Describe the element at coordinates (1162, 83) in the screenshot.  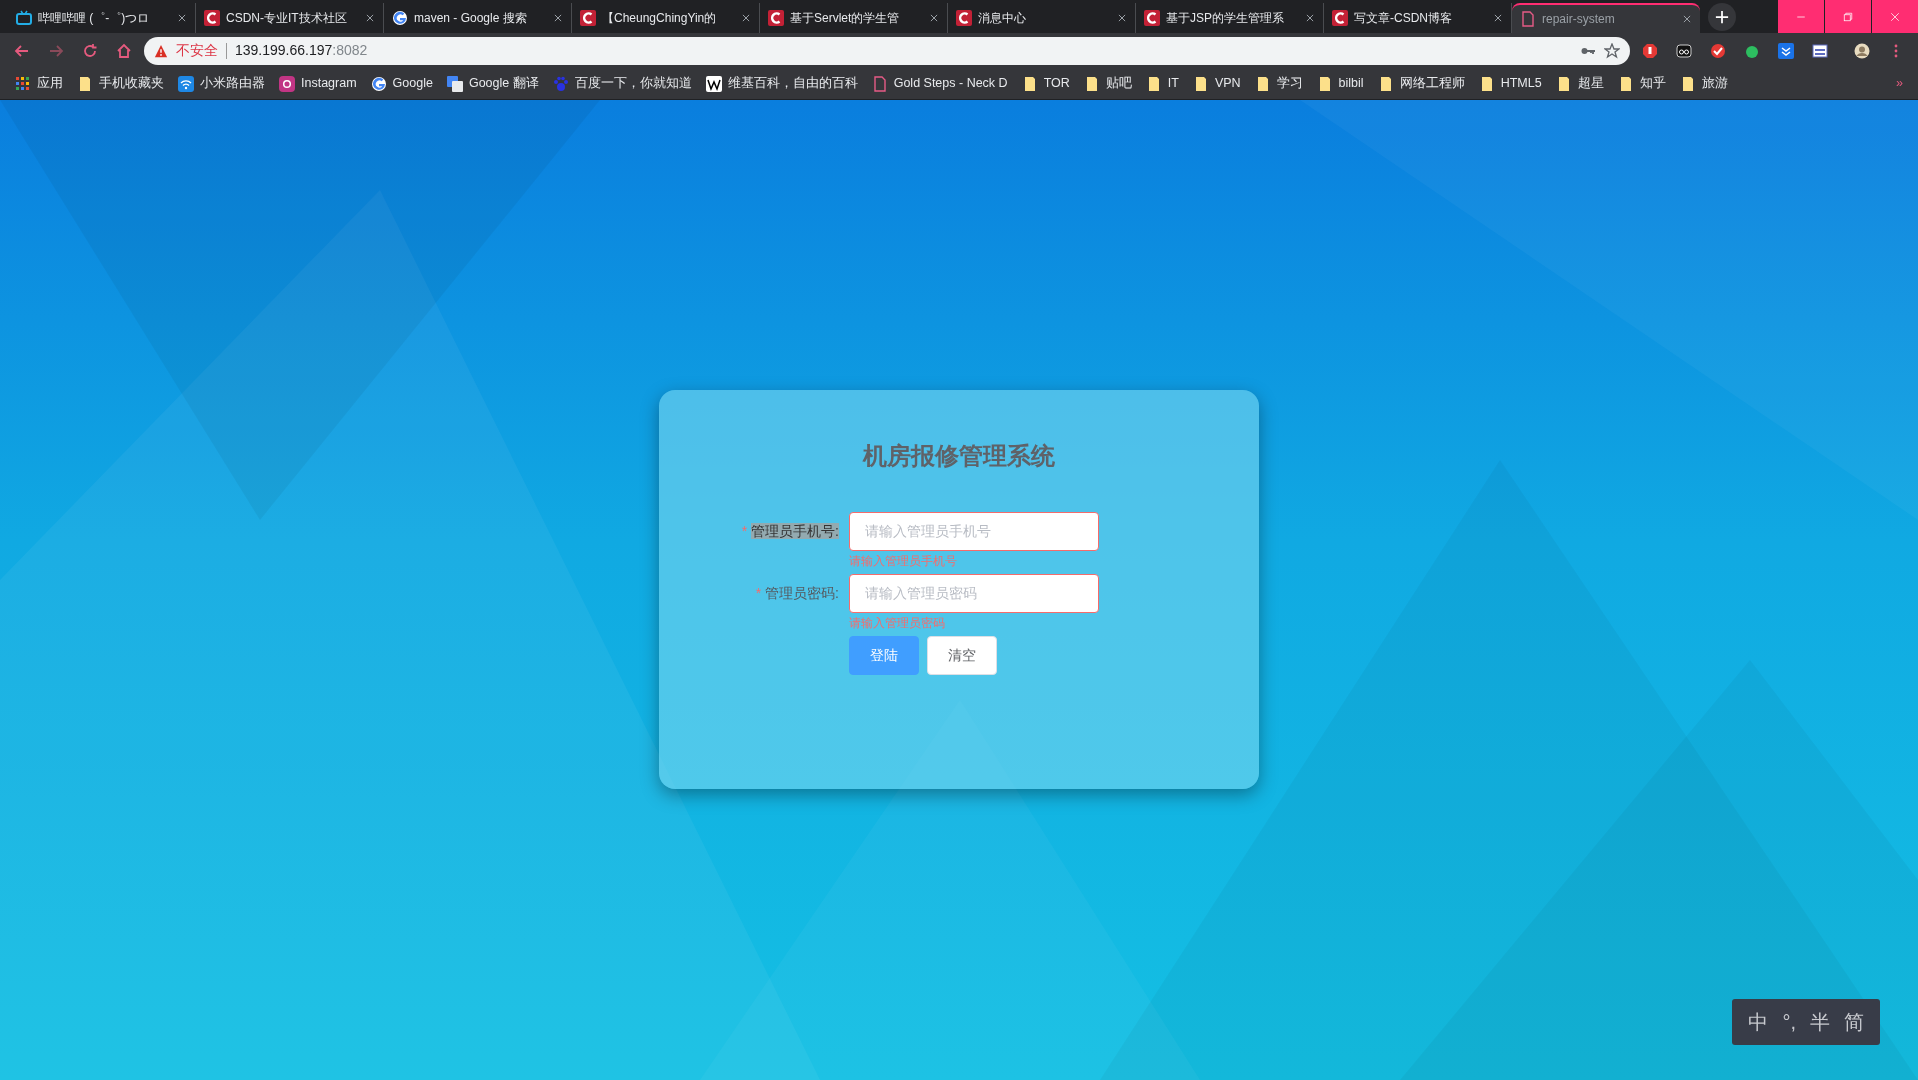
I see `bookmark: IT` at that location.